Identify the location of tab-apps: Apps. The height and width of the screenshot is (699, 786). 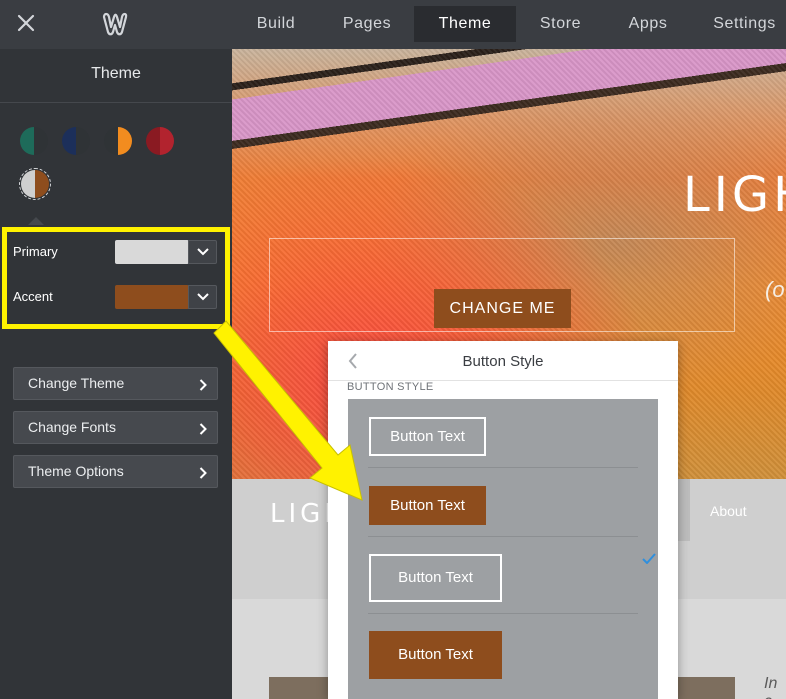
(648, 24).